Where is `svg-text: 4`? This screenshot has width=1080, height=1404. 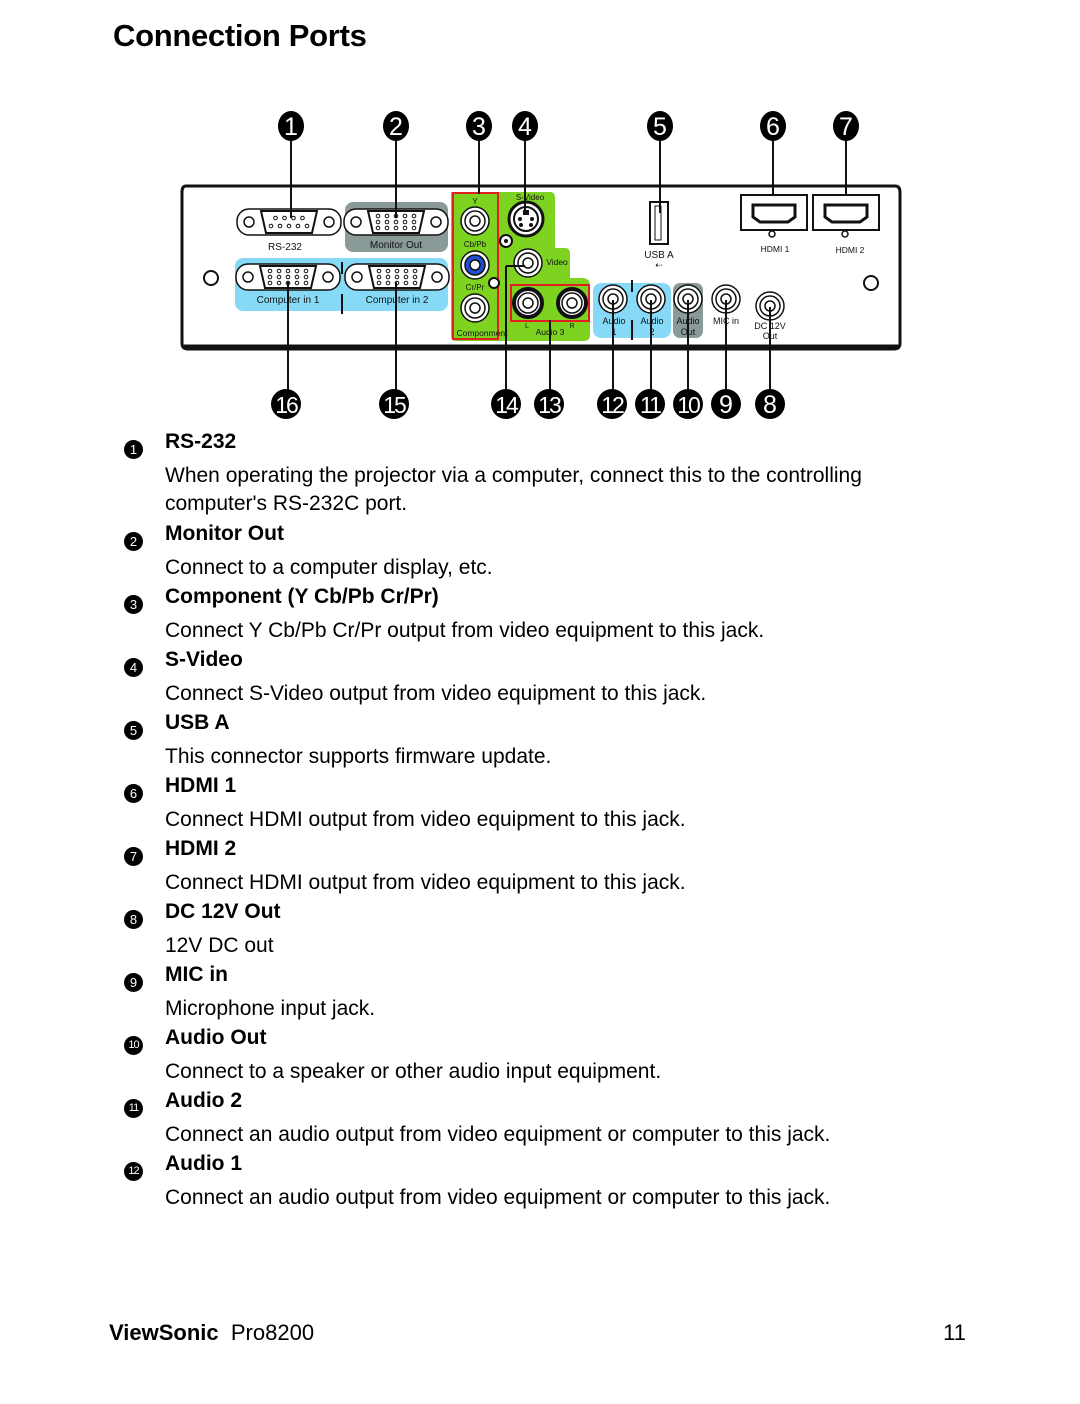 svg-text: 4 is located at coordinates (525, 127).